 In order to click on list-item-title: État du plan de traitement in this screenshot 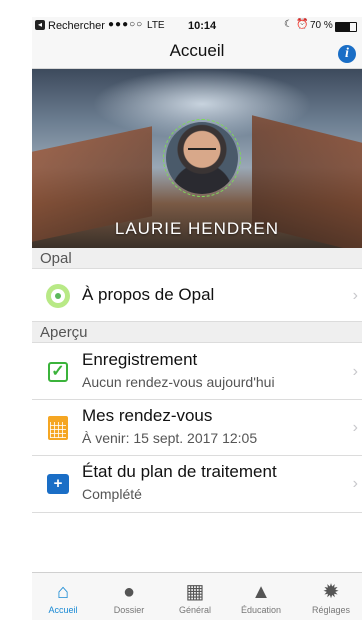, I will do `click(179, 471)`.